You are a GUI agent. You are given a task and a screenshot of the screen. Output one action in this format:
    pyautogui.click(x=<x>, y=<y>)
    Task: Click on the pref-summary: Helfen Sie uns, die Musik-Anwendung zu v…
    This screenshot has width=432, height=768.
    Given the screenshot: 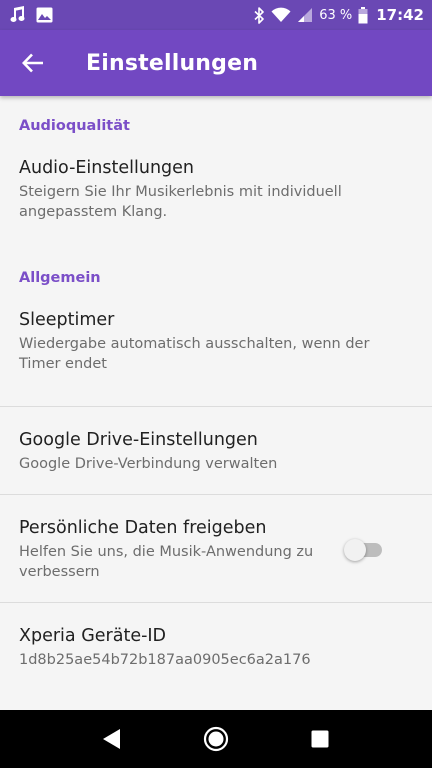 What is the action you would take?
    pyautogui.click(x=166, y=562)
    